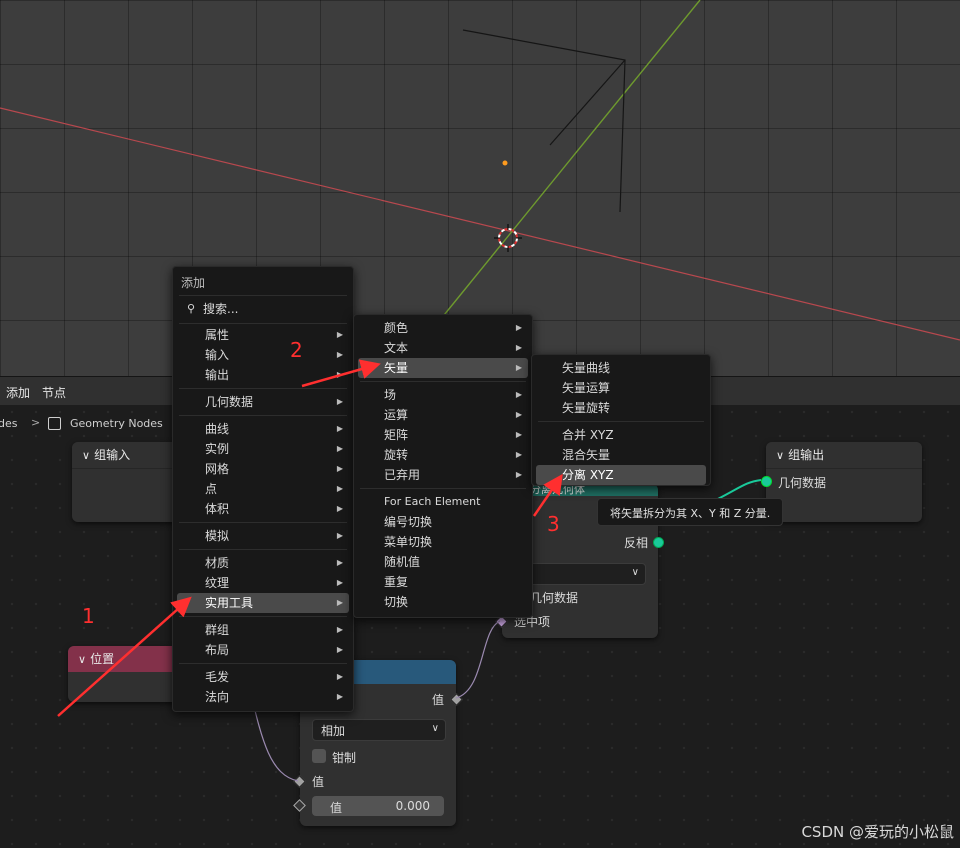 The height and width of the screenshot is (848, 960). I want to click on menu-item-group: 群组 ▶, so click(263, 630).